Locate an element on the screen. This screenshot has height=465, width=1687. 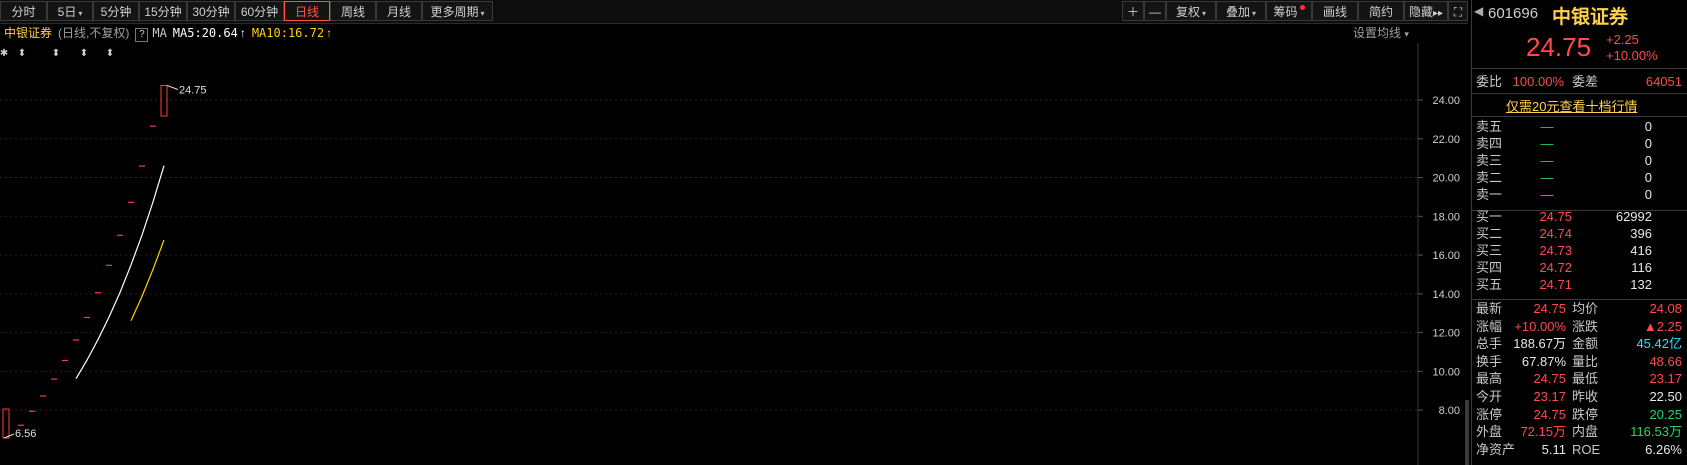
stat-label: 量比 is located at coordinates (1585, 361).